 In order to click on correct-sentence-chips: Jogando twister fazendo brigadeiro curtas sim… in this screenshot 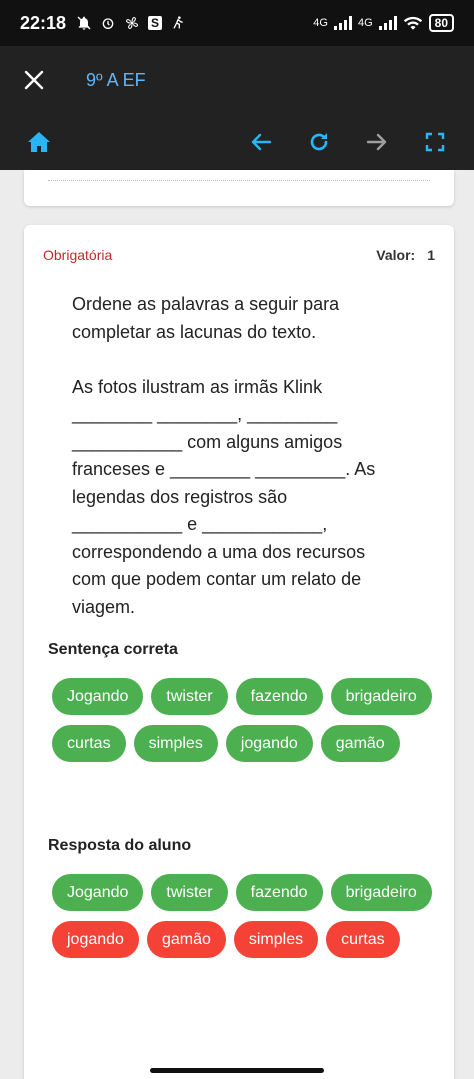, I will do `click(247, 720)`.